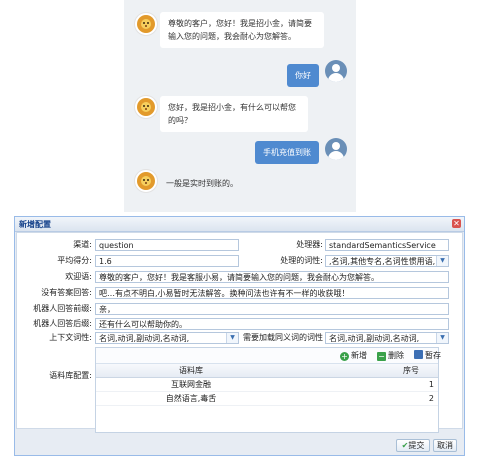 This screenshot has width=480, height=462. I want to click on robot-prefix-input: 亲，, so click(272, 309).